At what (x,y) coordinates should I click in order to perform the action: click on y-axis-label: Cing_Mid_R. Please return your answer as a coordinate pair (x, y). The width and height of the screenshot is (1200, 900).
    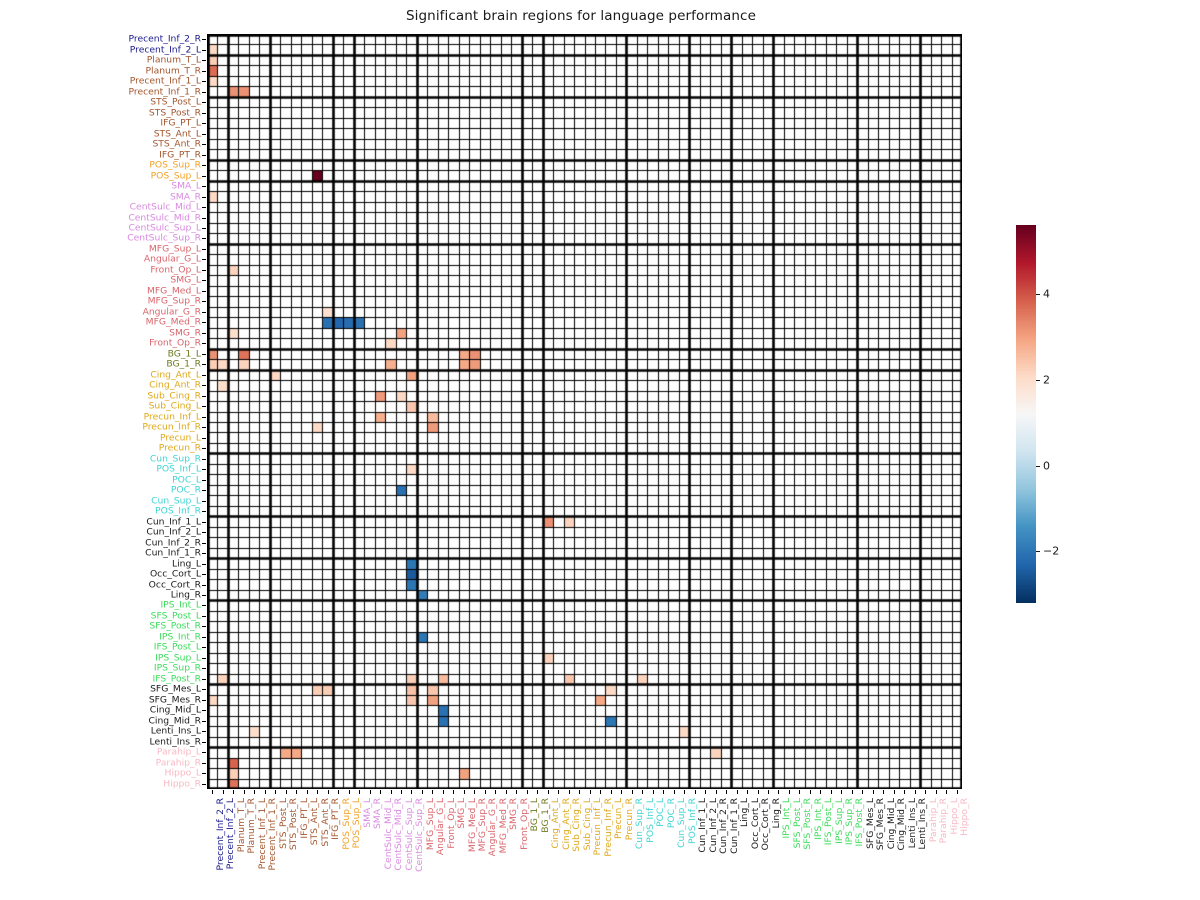
    Looking at the image, I should click on (174, 721).